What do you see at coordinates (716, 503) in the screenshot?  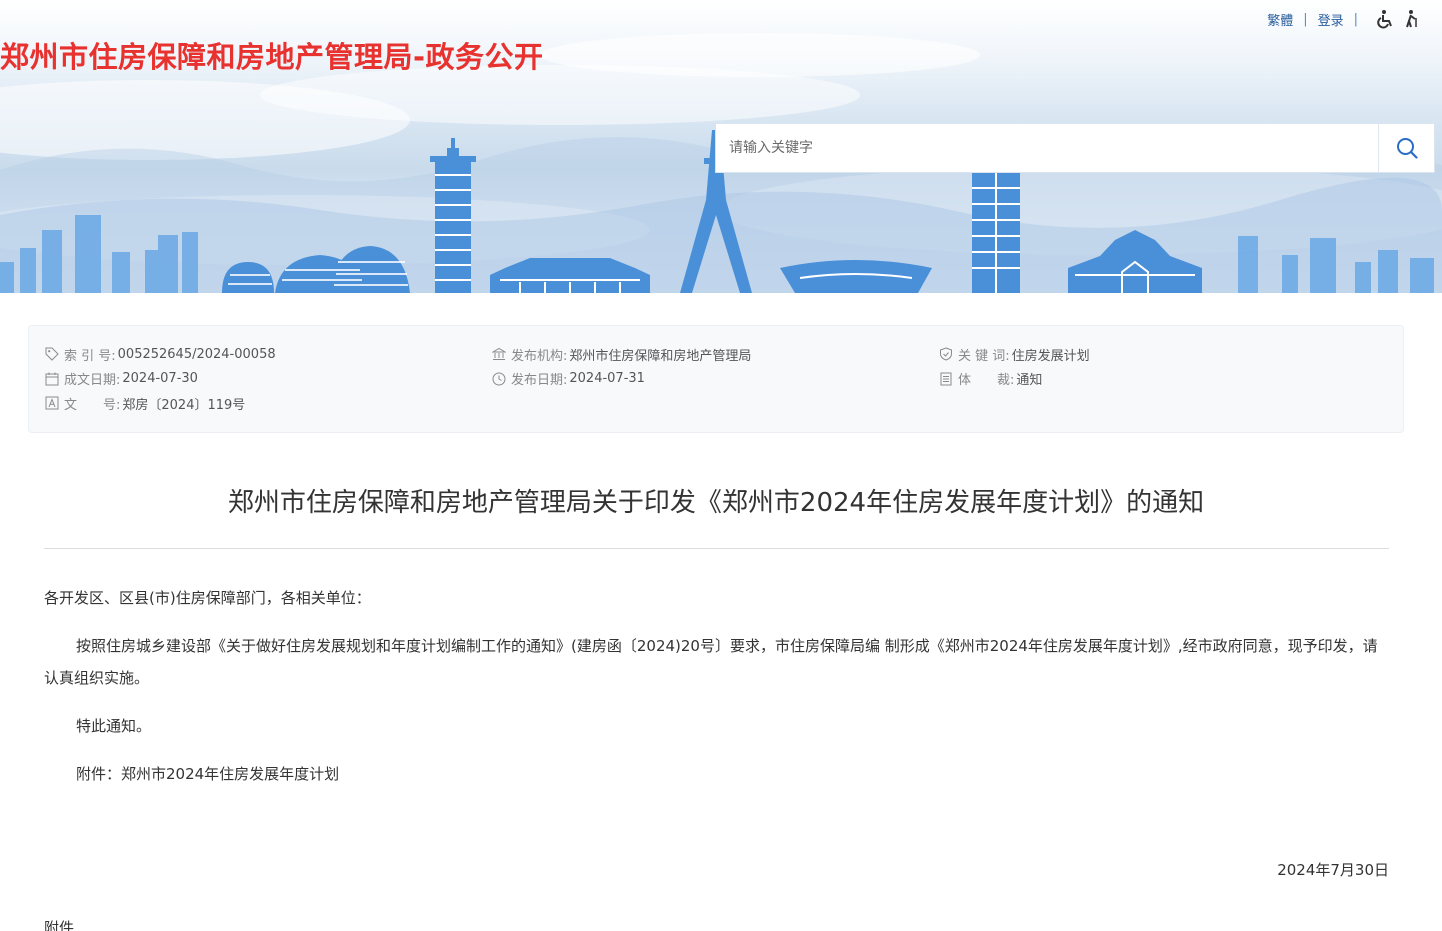 I see `article-title: 郑州市住房保障和房地产管理局关于印发《郑州市2024年住房发展年度计划》的通知` at bounding box center [716, 503].